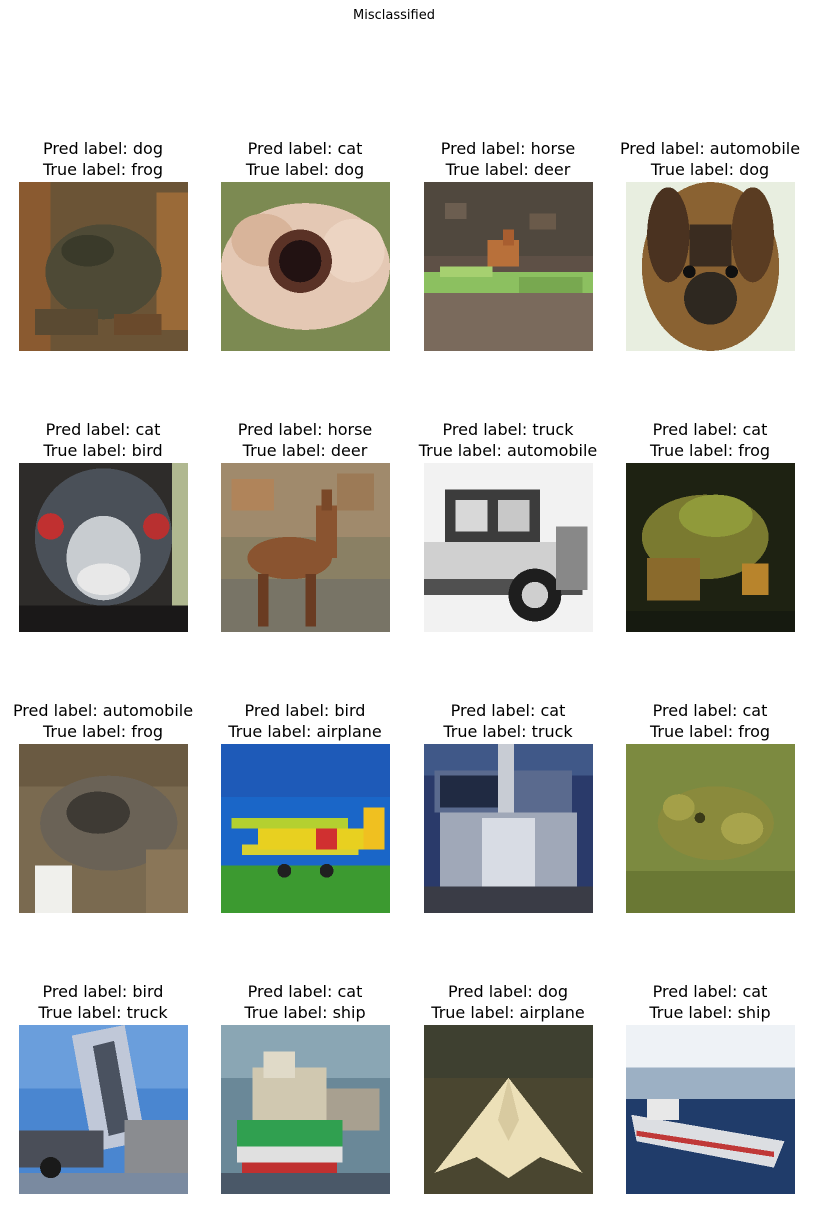 The image size is (813, 1205). Describe the element at coordinates (508, 450) in the screenshot. I see `true-label: True label: automobile` at that location.